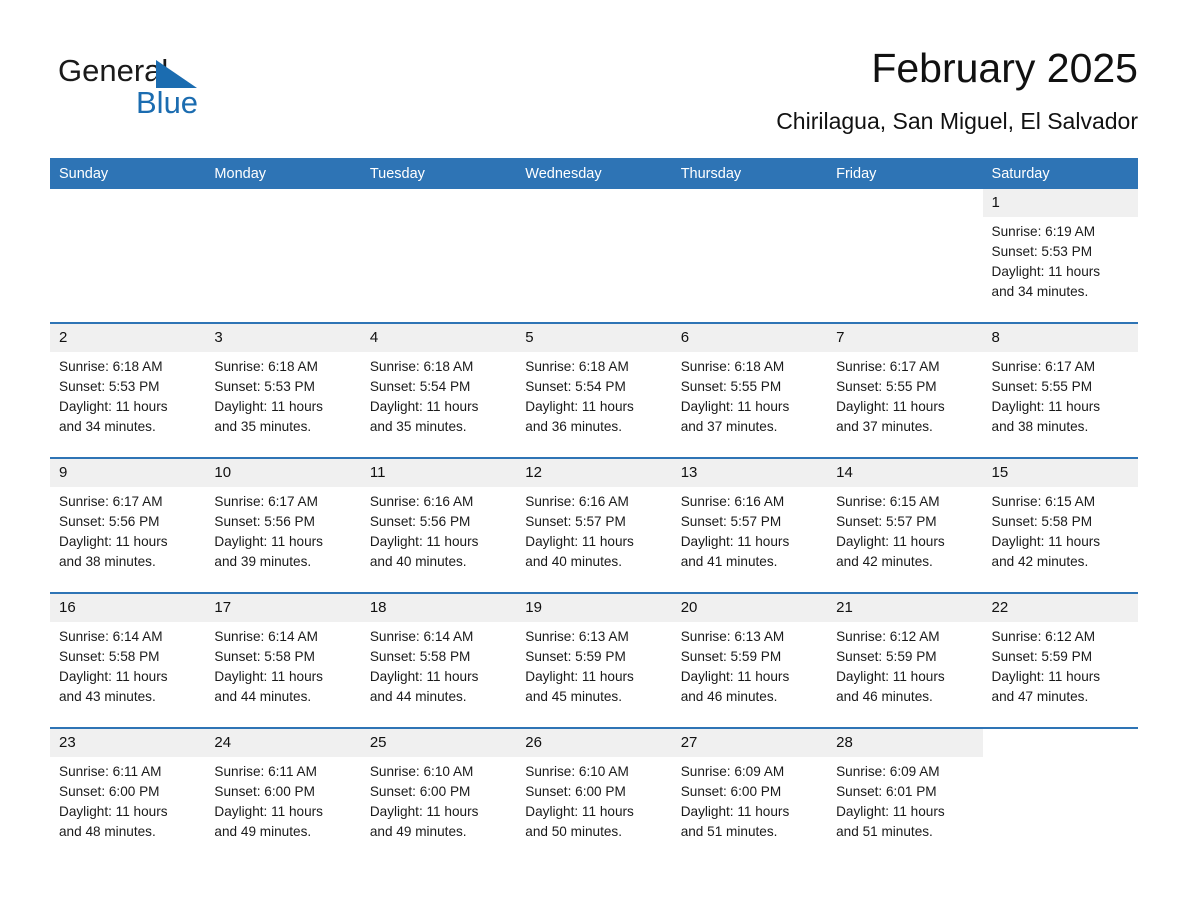  I want to click on day-number: 1, so click(1060, 203).